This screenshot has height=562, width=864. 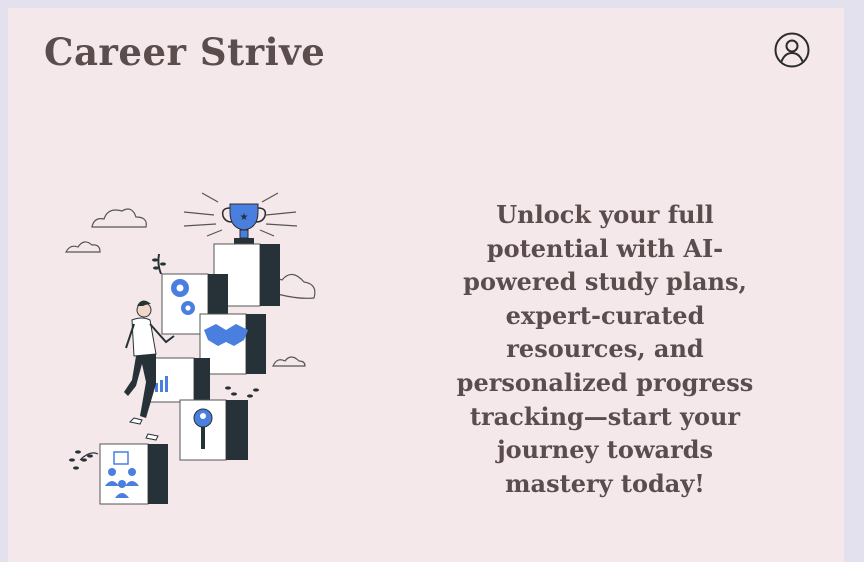 What do you see at coordinates (184, 52) in the screenshot?
I see `brand-logo-text: Career Strive` at bounding box center [184, 52].